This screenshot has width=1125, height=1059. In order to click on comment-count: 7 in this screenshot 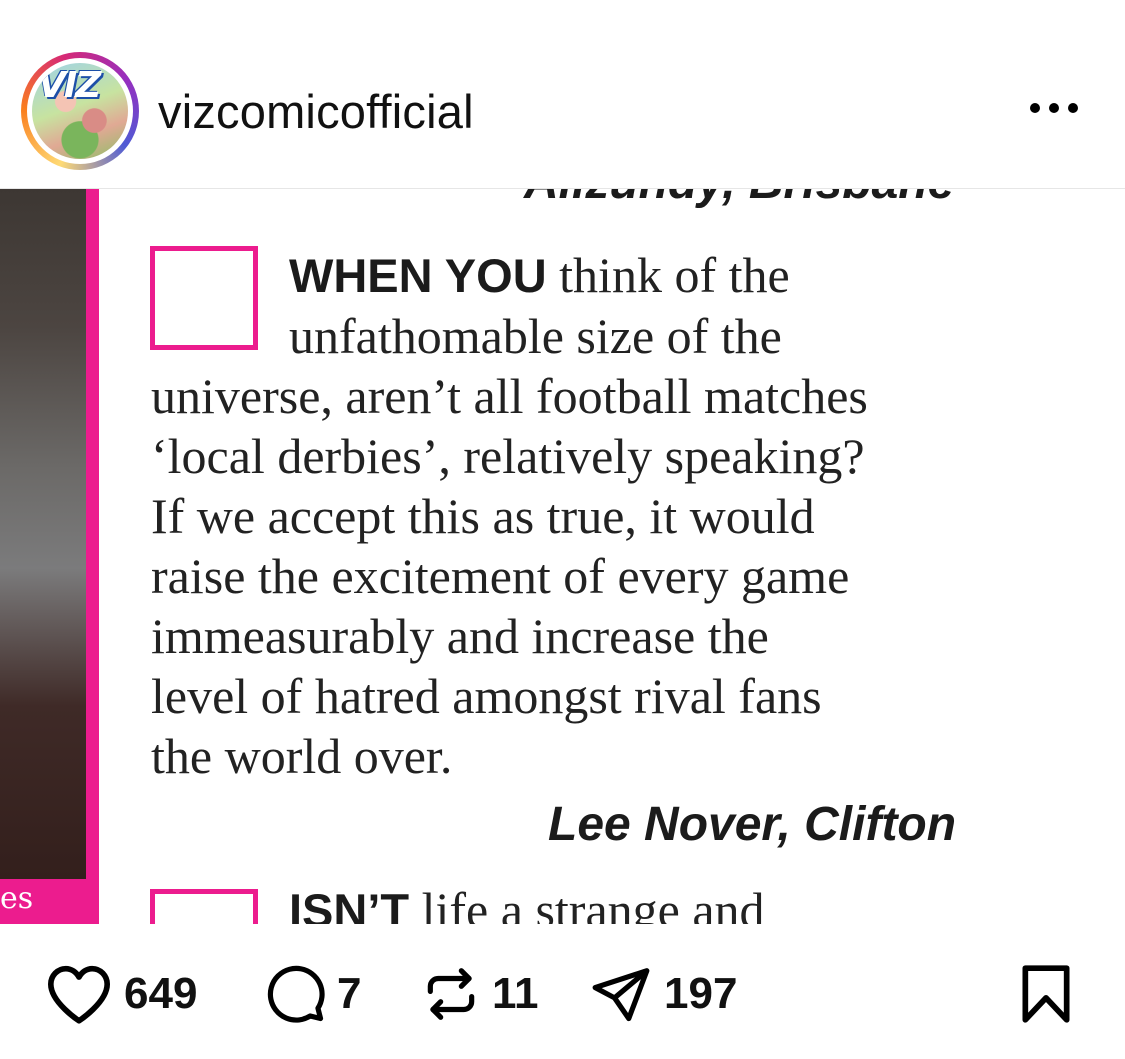, I will do `click(349, 993)`.